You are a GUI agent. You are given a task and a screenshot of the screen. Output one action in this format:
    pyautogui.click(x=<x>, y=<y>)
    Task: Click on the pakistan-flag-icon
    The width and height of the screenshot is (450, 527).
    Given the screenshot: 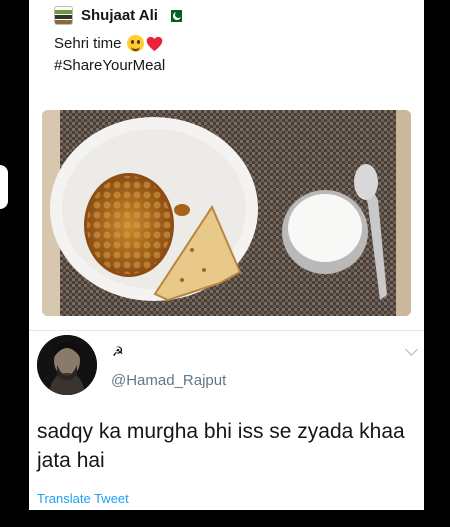 What is the action you would take?
    pyautogui.click(x=174, y=15)
    